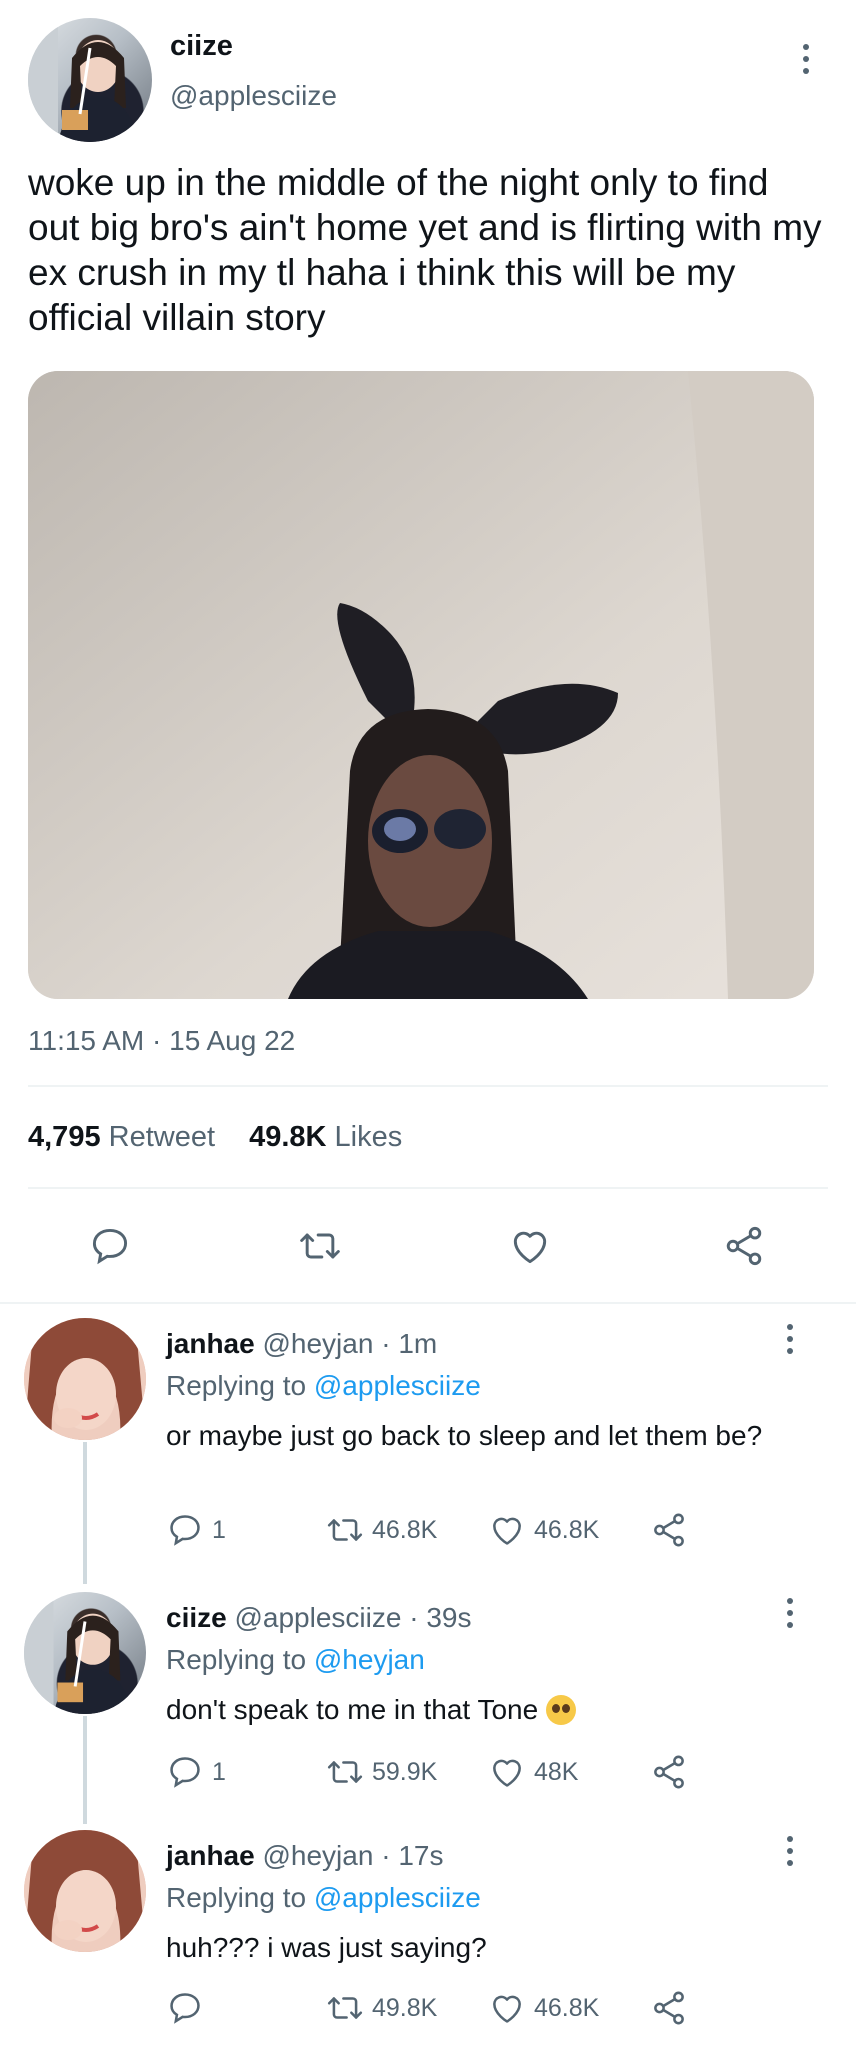 The height and width of the screenshot is (2048, 856). Describe the element at coordinates (417, 1343) in the screenshot. I see `reply-age: 1m` at that location.